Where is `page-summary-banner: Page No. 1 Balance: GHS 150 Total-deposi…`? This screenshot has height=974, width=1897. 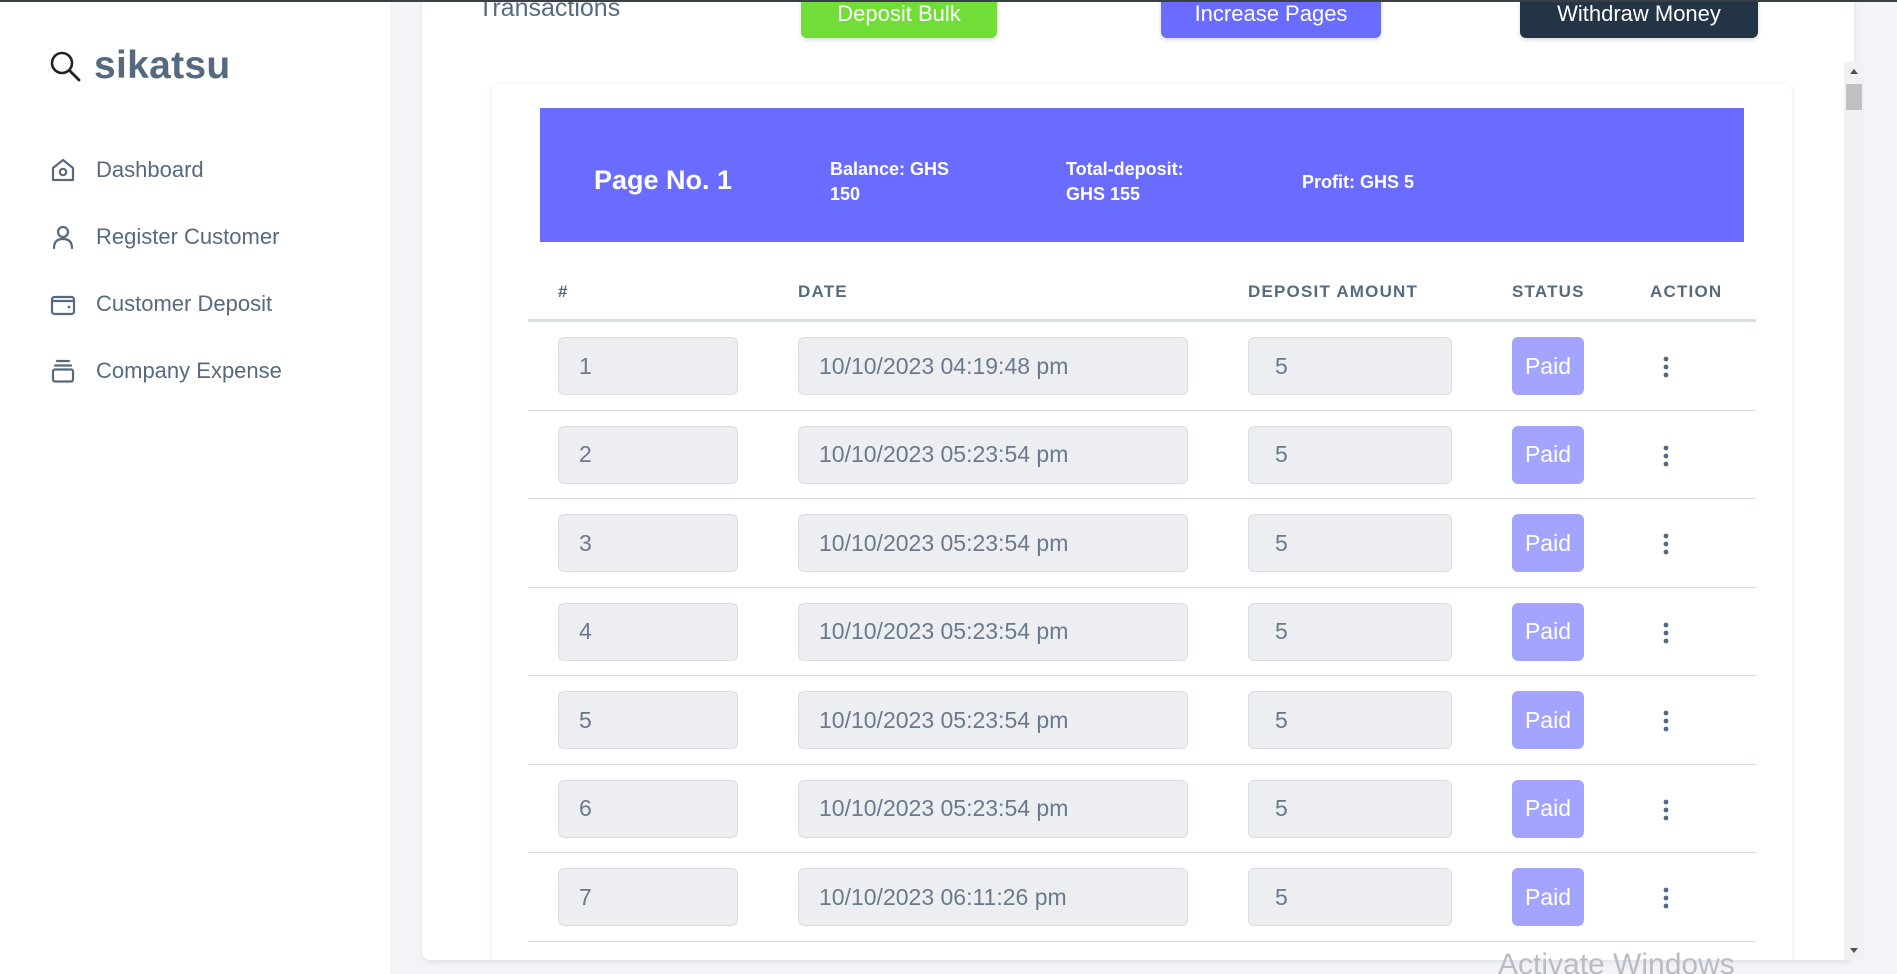
page-summary-banner: Page No. 1 Balance: GHS 150 Total-deposi… is located at coordinates (1142, 175).